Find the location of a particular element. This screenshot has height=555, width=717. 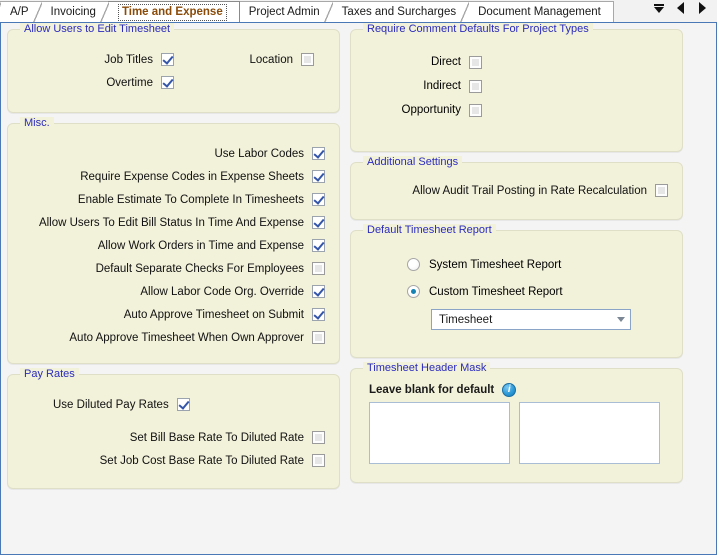

checkbox-enable-estimate-to-complete is located at coordinates (318, 199).